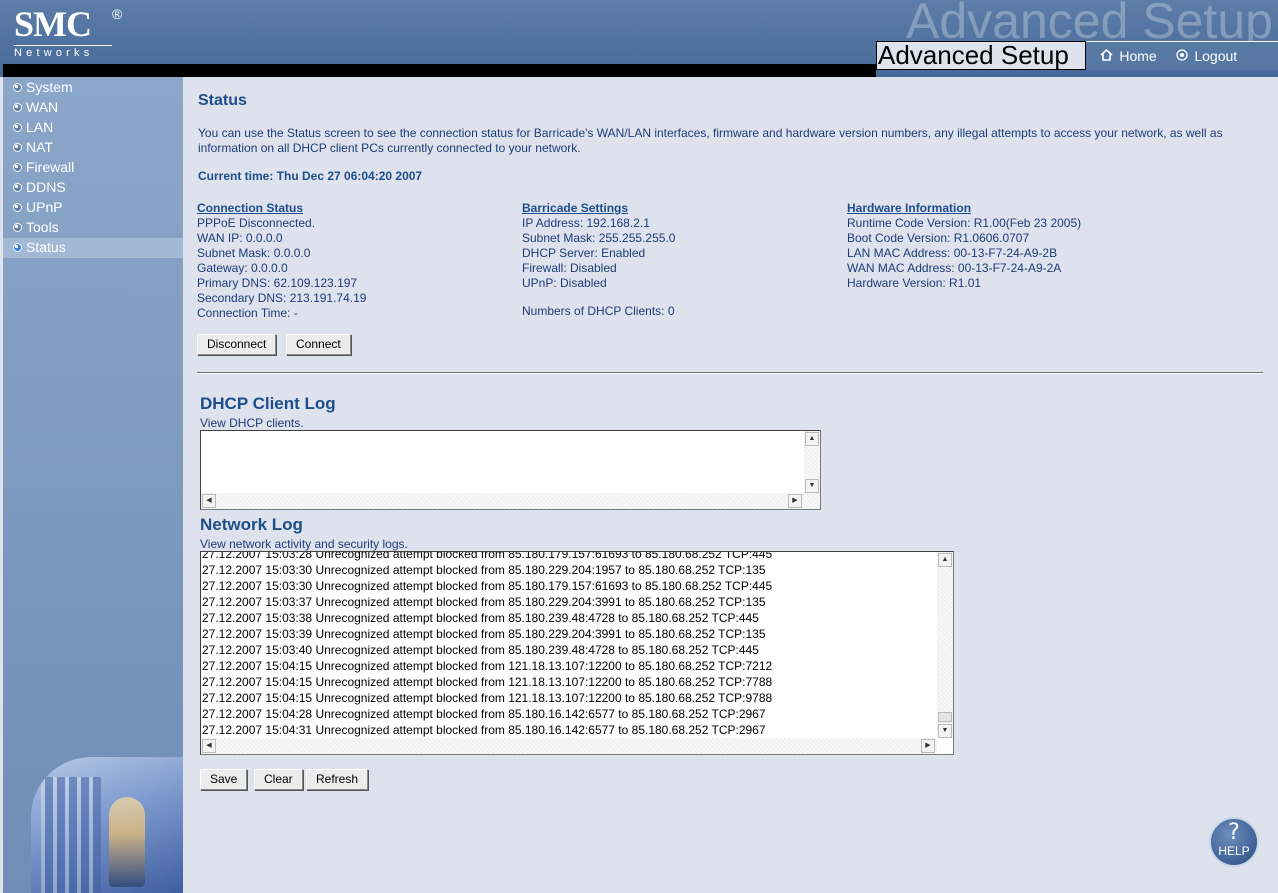  I want to click on sidebar-item-label: NAT, so click(39, 147).